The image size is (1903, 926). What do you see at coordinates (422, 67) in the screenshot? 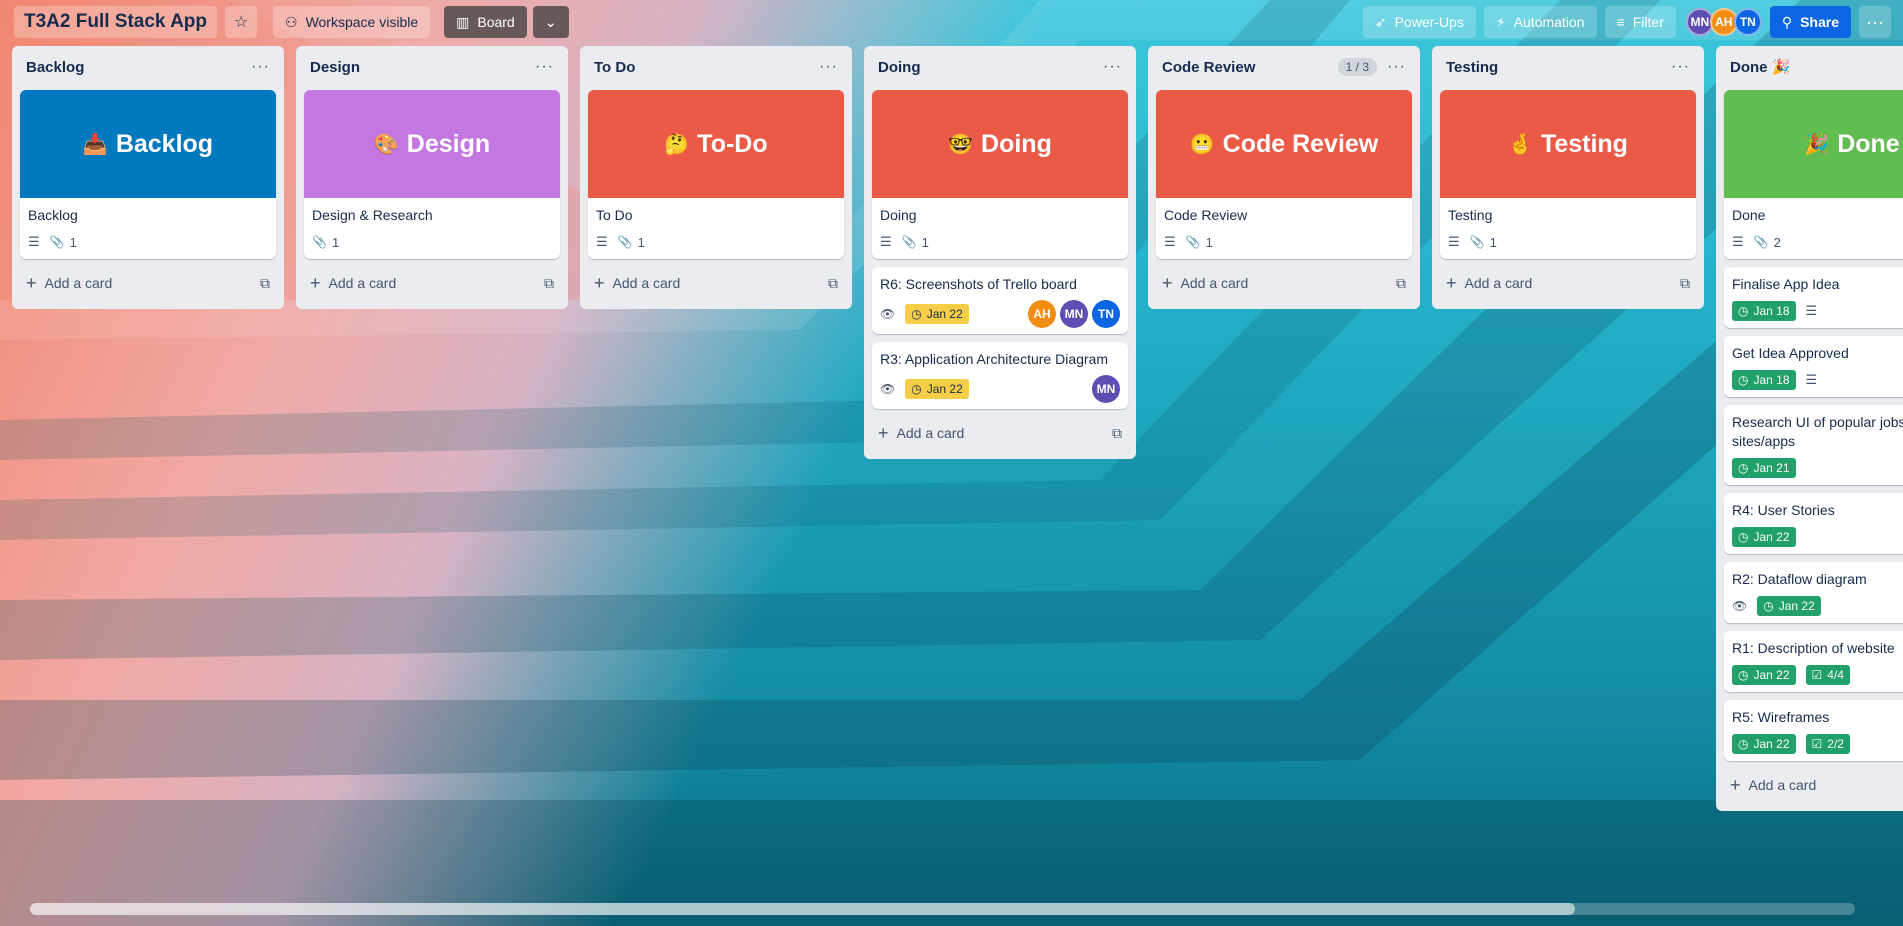
I see `list-title: Design` at bounding box center [422, 67].